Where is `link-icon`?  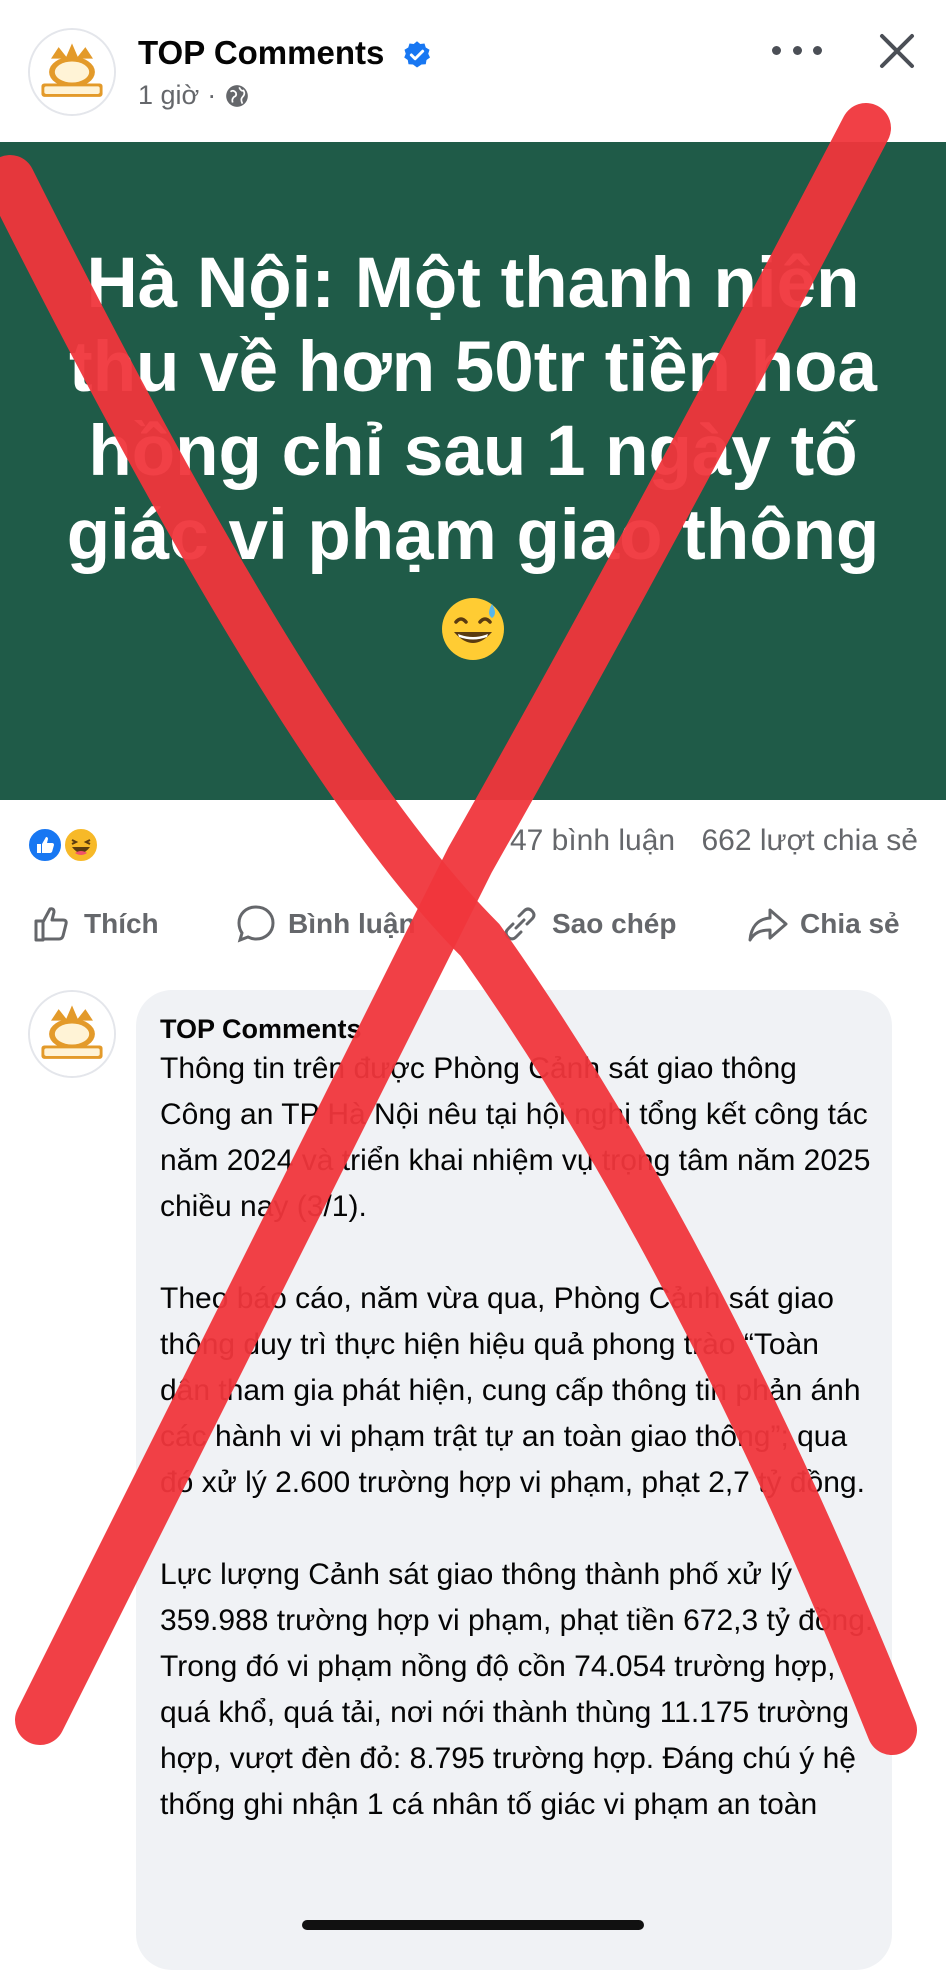 link-icon is located at coordinates (520, 924).